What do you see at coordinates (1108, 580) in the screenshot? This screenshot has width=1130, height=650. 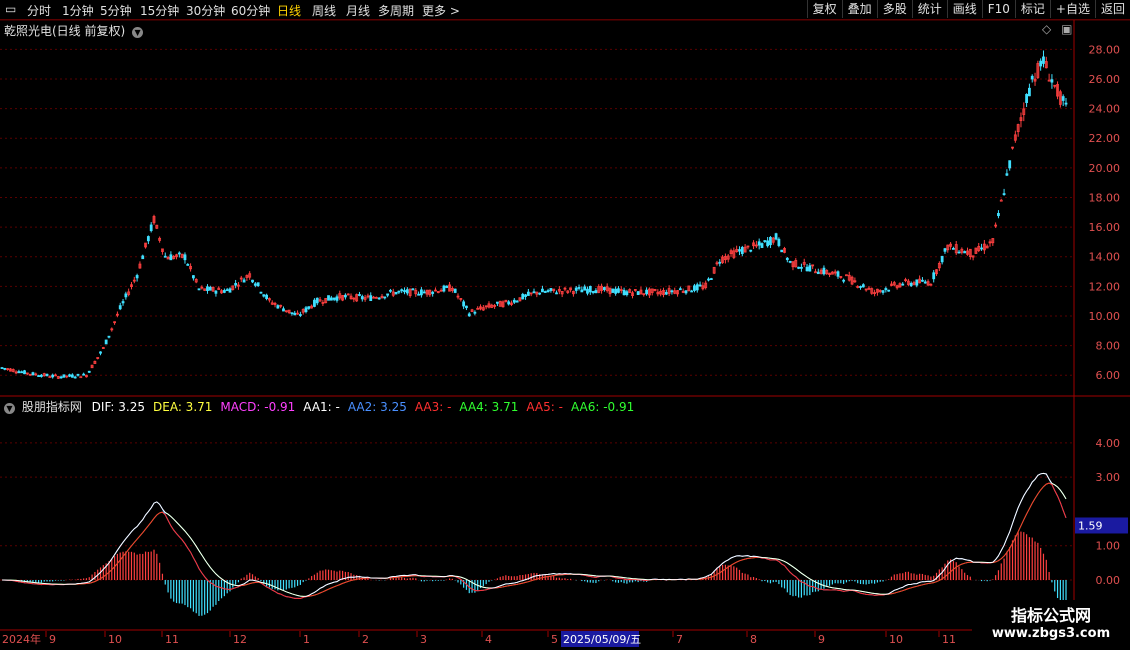 I see `indicator-tick-4: 0.00` at bounding box center [1108, 580].